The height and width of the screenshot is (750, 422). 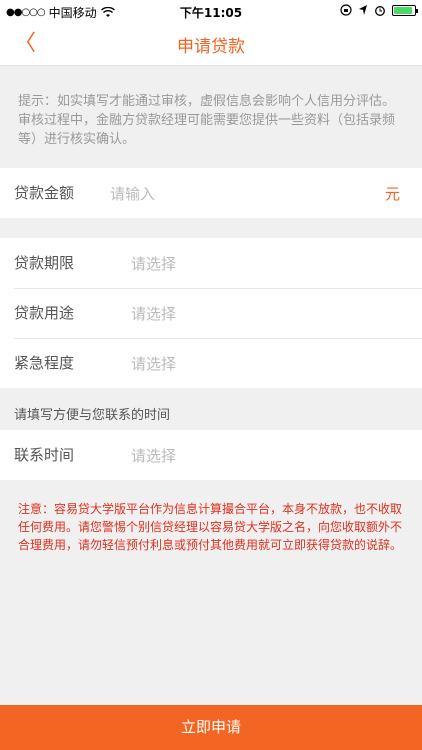 I want to click on submit-button: 立即申请, so click(x=211, y=727).